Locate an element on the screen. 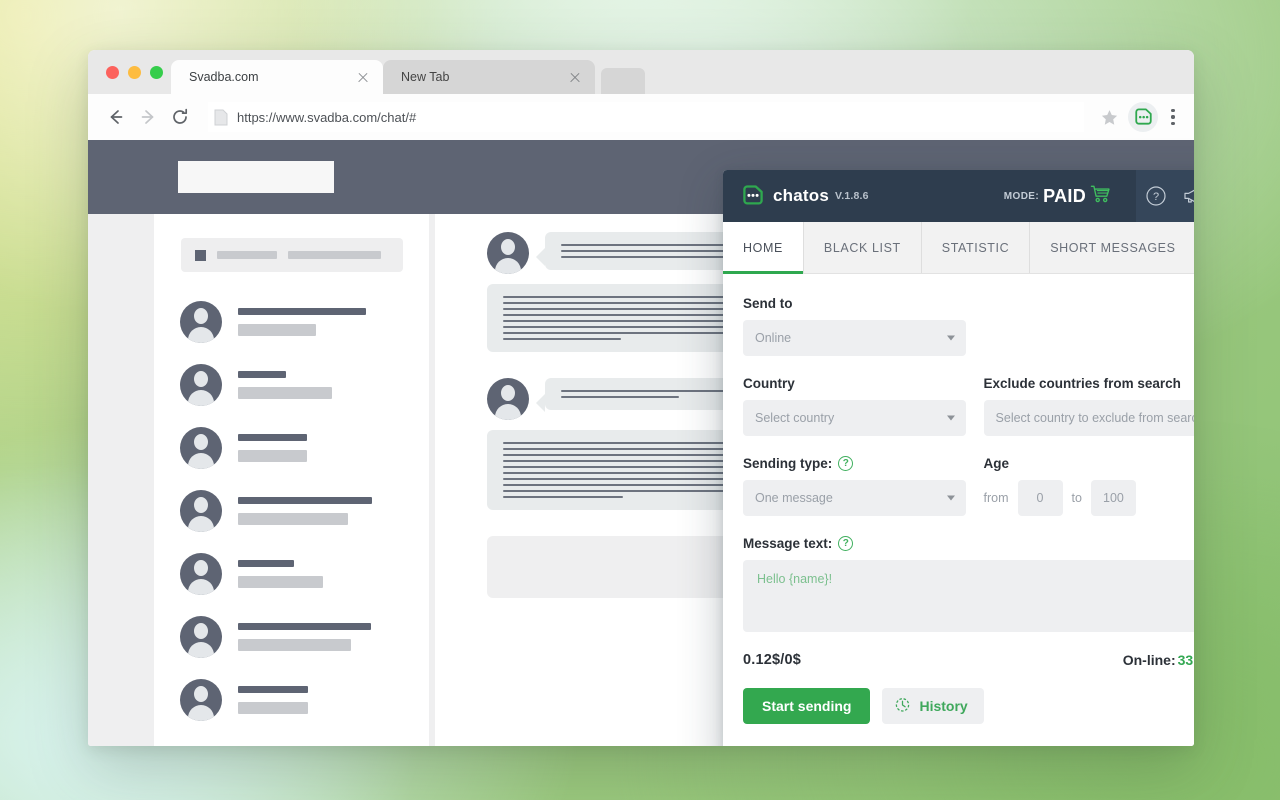  browser-tab-svadba: Svadba.com is located at coordinates (277, 77).